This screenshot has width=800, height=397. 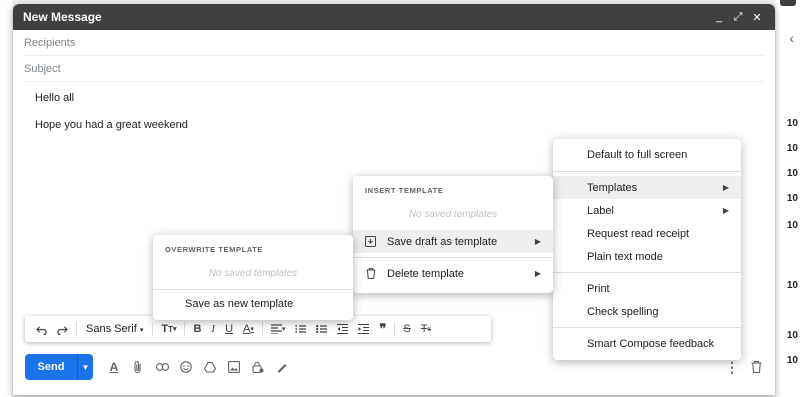 What do you see at coordinates (277, 329) in the screenshot?
I see `align-icon: ▾` at bounding box center [277, 329].